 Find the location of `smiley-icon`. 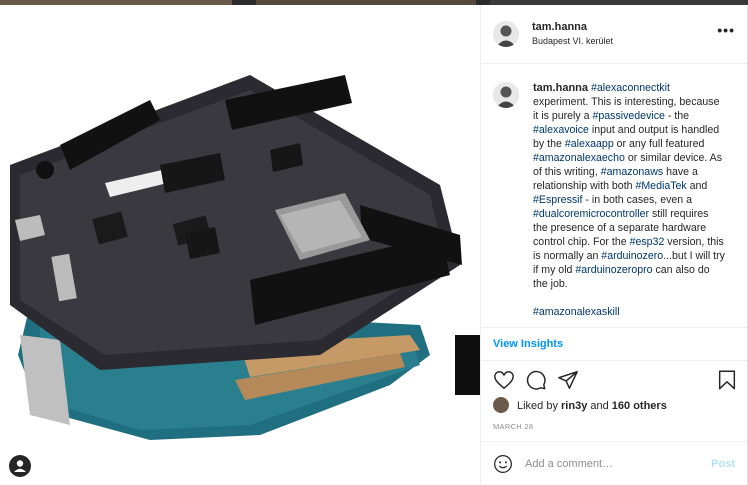

smiley-icon is located at coordinates (503, 464).